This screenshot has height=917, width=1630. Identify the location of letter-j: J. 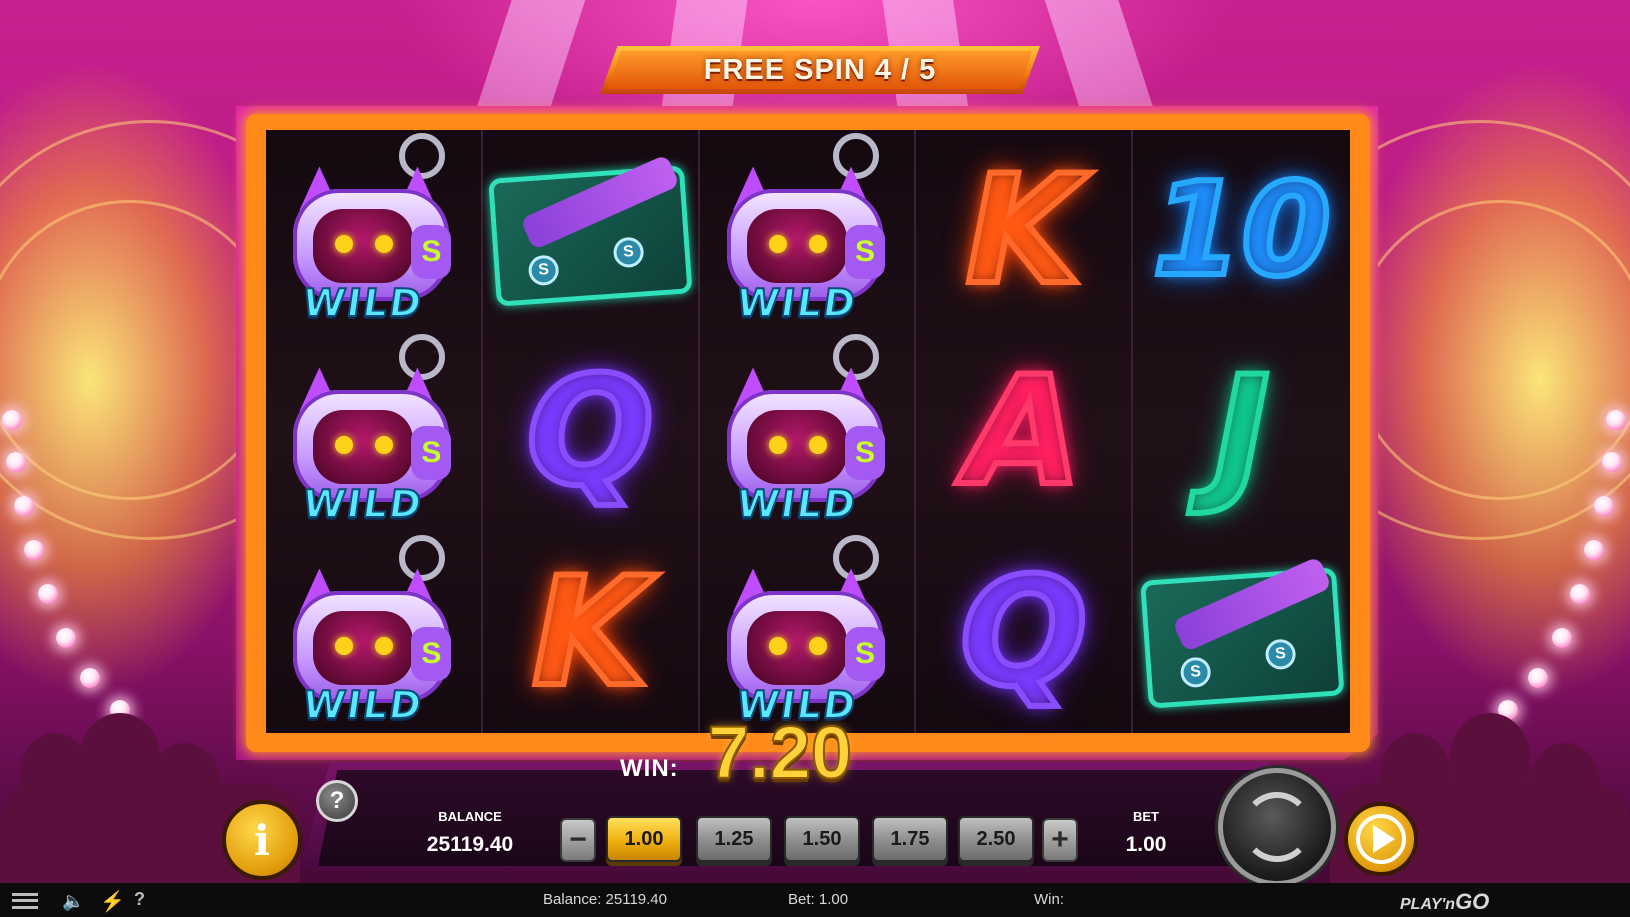
(1242, 431).